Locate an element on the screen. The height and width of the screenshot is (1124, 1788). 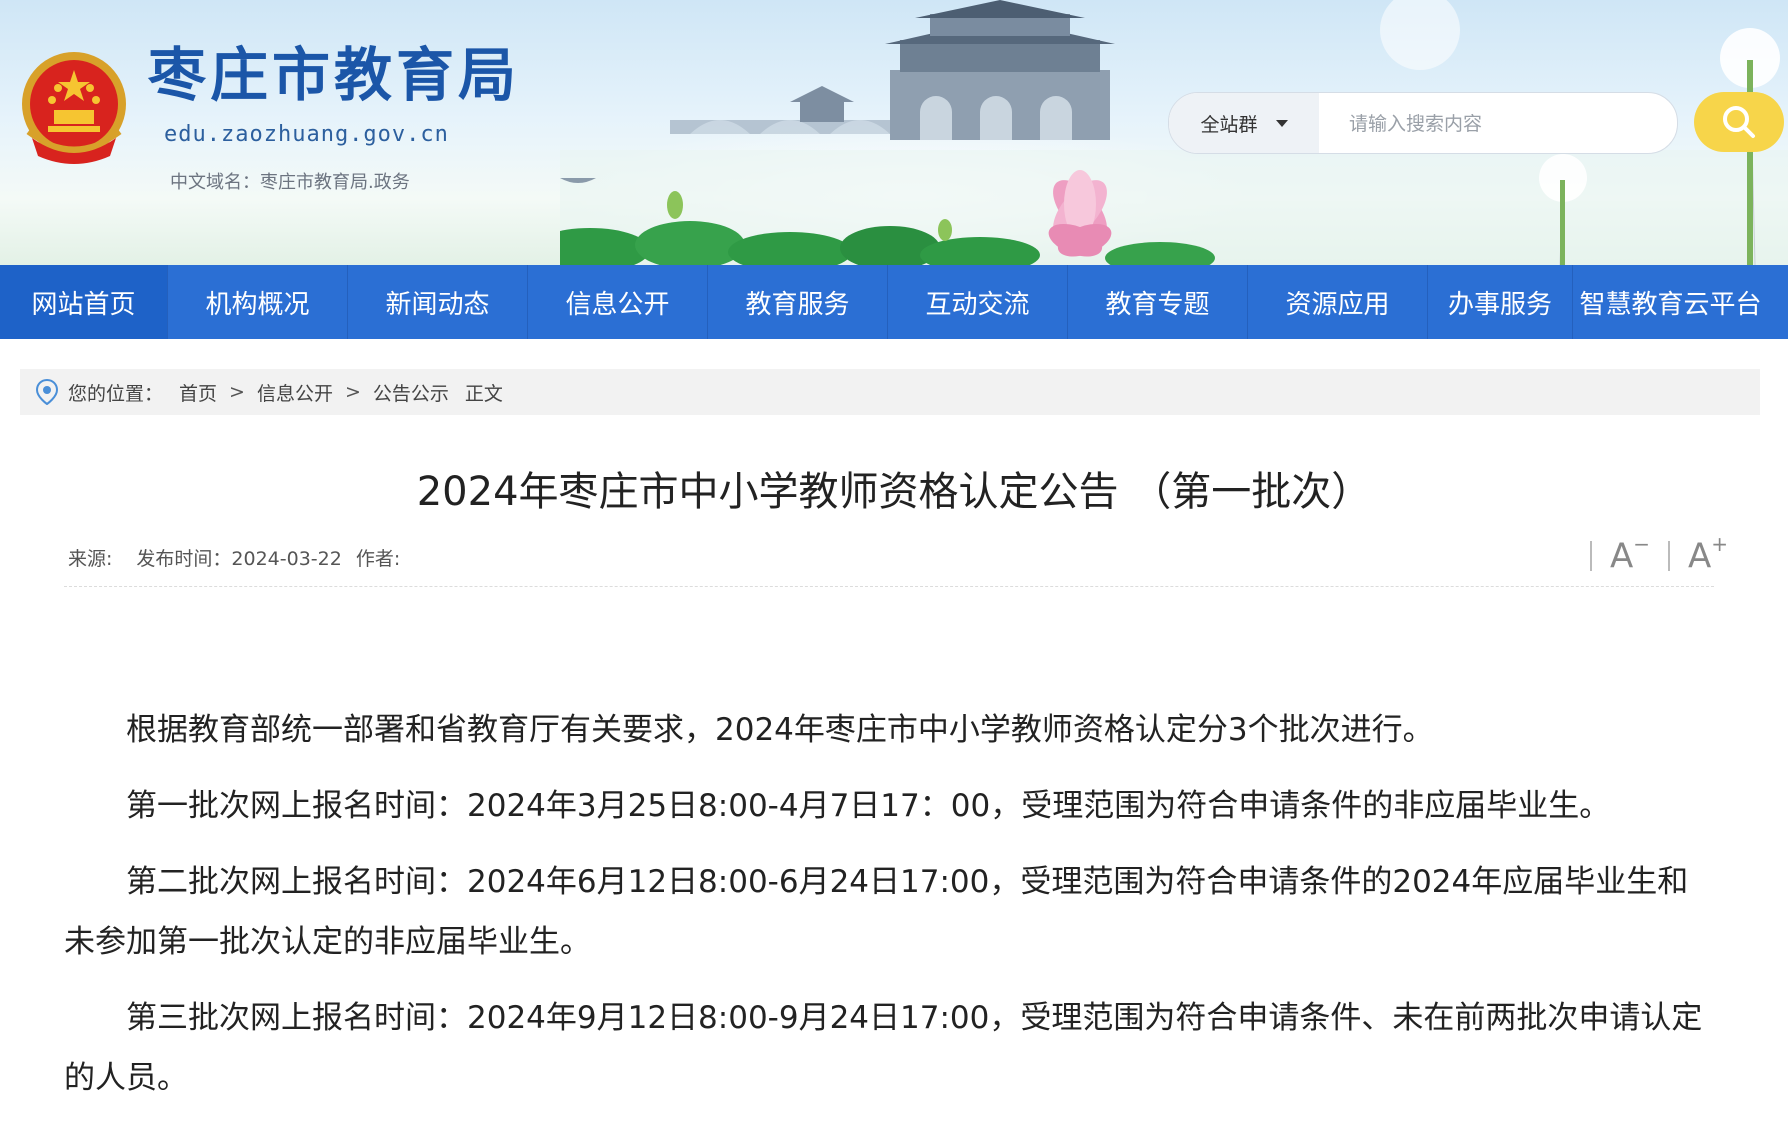
search-input is located at coordinates (1498, 123).